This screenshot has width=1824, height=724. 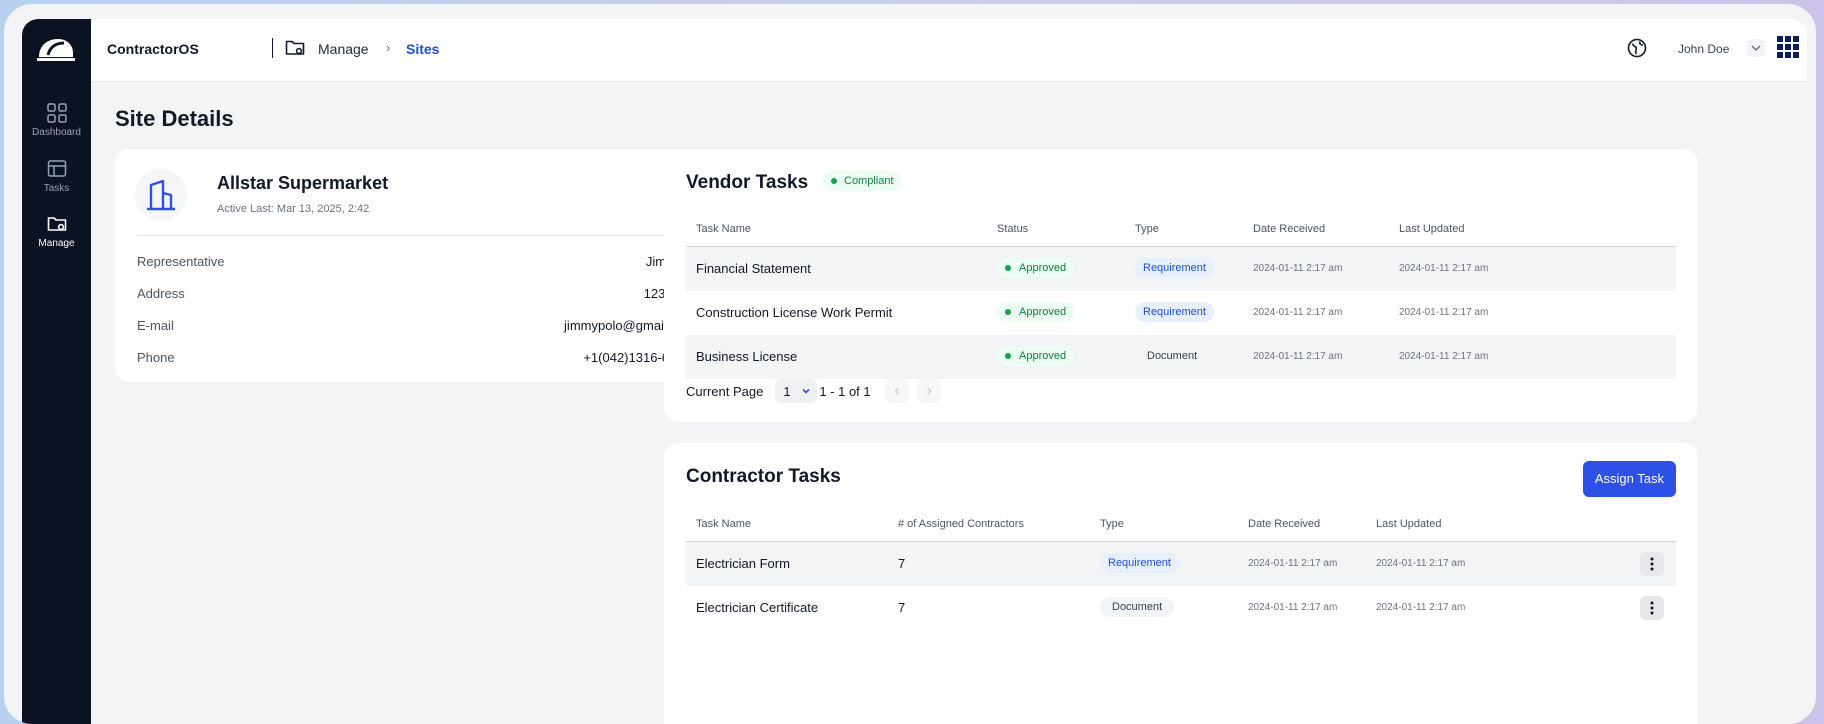 I want to click on column-header: # of Assigned Contractors, so click(x=961, y=524).